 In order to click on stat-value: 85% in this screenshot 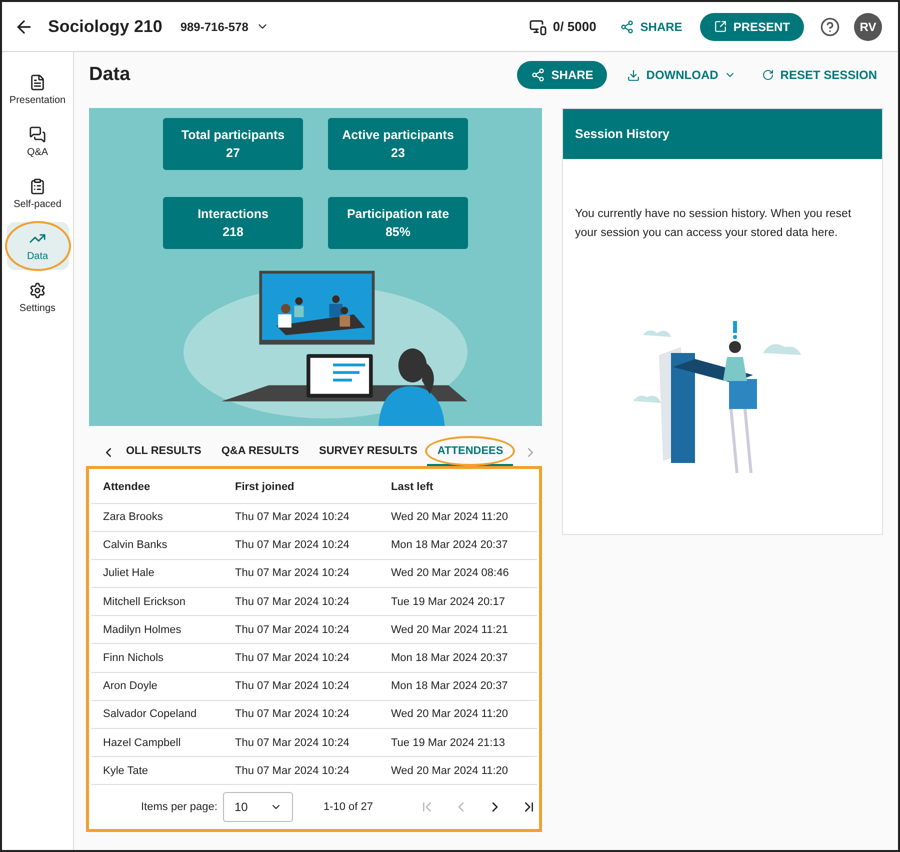, I will do `click(398, 232)`.